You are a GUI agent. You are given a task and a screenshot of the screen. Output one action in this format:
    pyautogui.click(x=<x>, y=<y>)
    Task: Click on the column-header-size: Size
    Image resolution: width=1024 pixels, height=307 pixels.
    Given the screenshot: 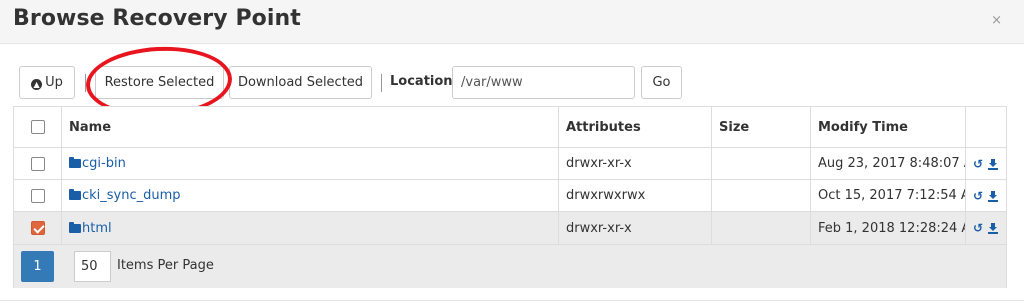 What is the action you would take?
    pyautogui.click(x=761, y=127)
    